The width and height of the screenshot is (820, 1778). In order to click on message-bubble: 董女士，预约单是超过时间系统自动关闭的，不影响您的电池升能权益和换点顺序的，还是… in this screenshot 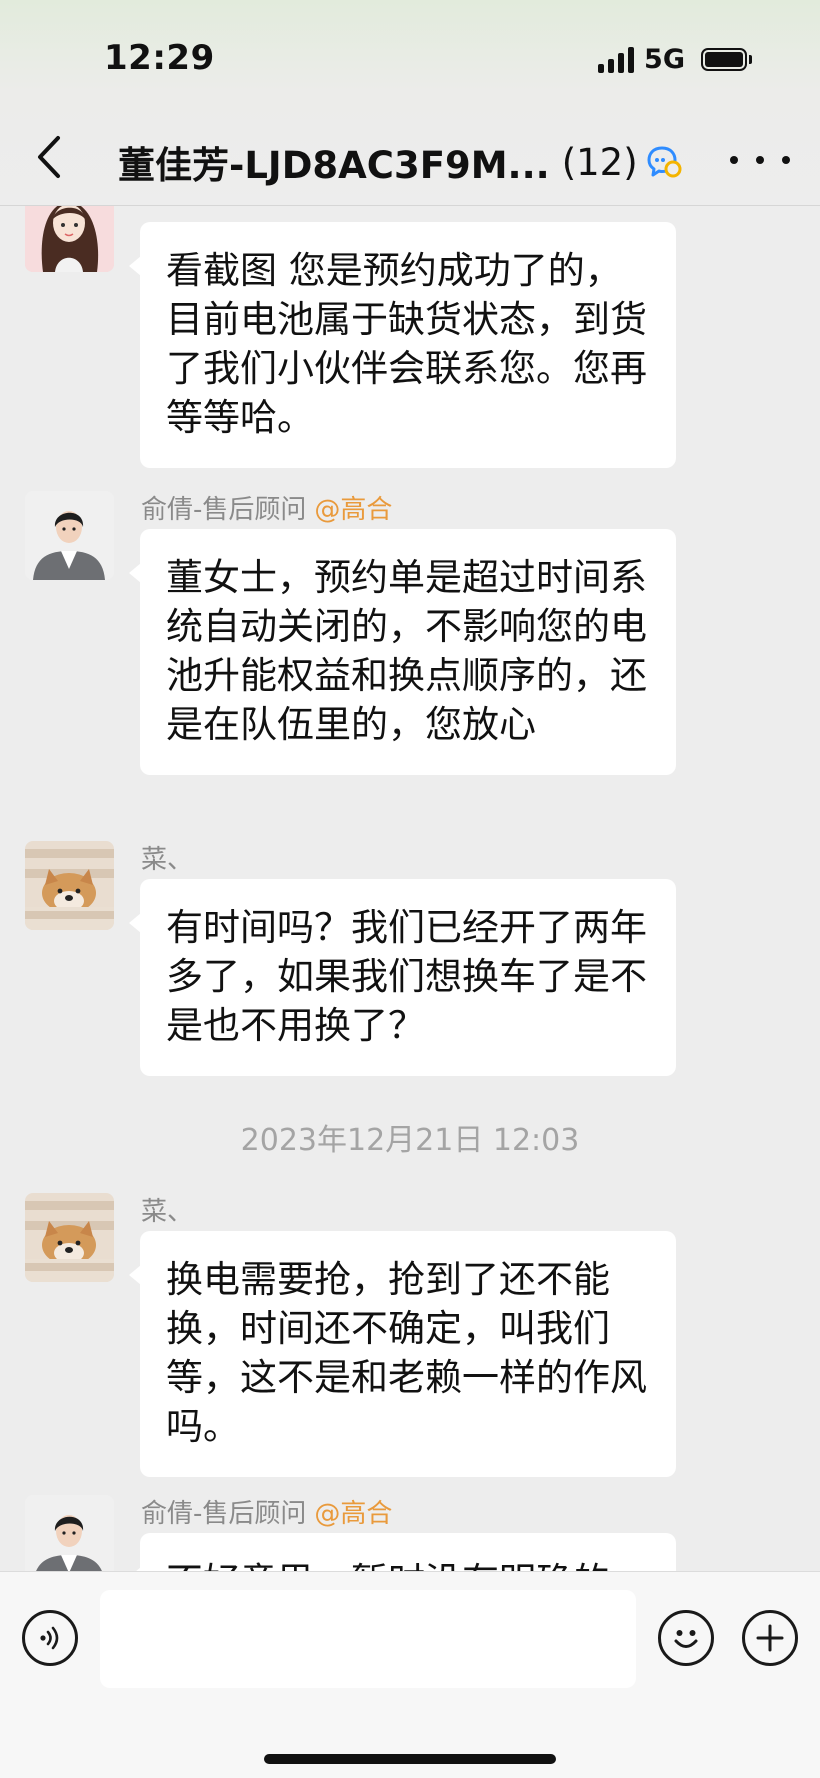, I will do `click(402, 652)`.